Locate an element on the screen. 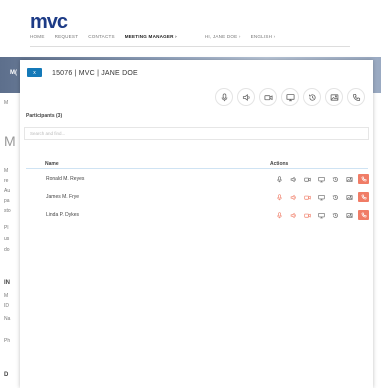  toolbar-mic-button is located at coordinates (224, 97).